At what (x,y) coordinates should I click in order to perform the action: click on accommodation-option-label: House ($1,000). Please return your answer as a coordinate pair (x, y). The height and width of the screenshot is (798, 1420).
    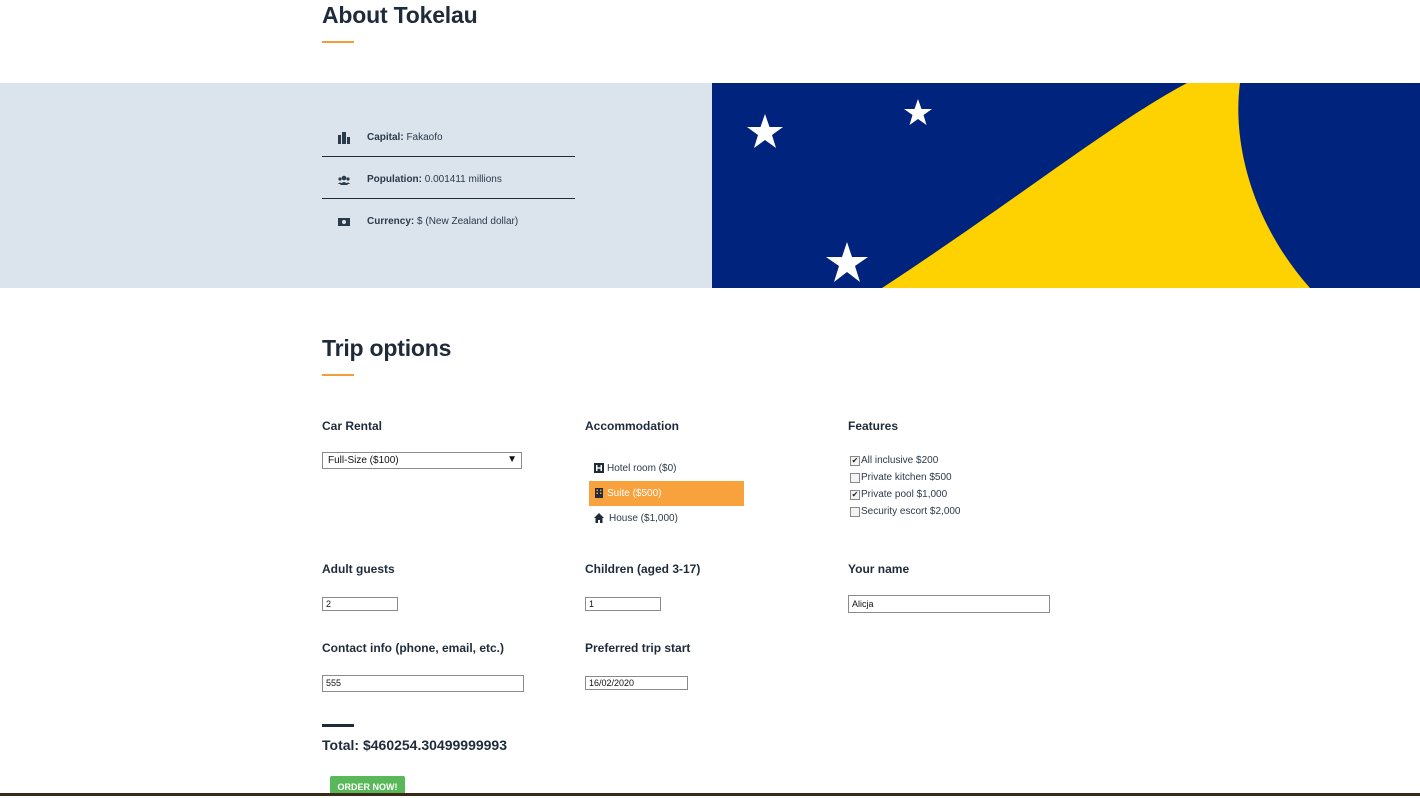
    Looking at the image, I should click on (643, 518).